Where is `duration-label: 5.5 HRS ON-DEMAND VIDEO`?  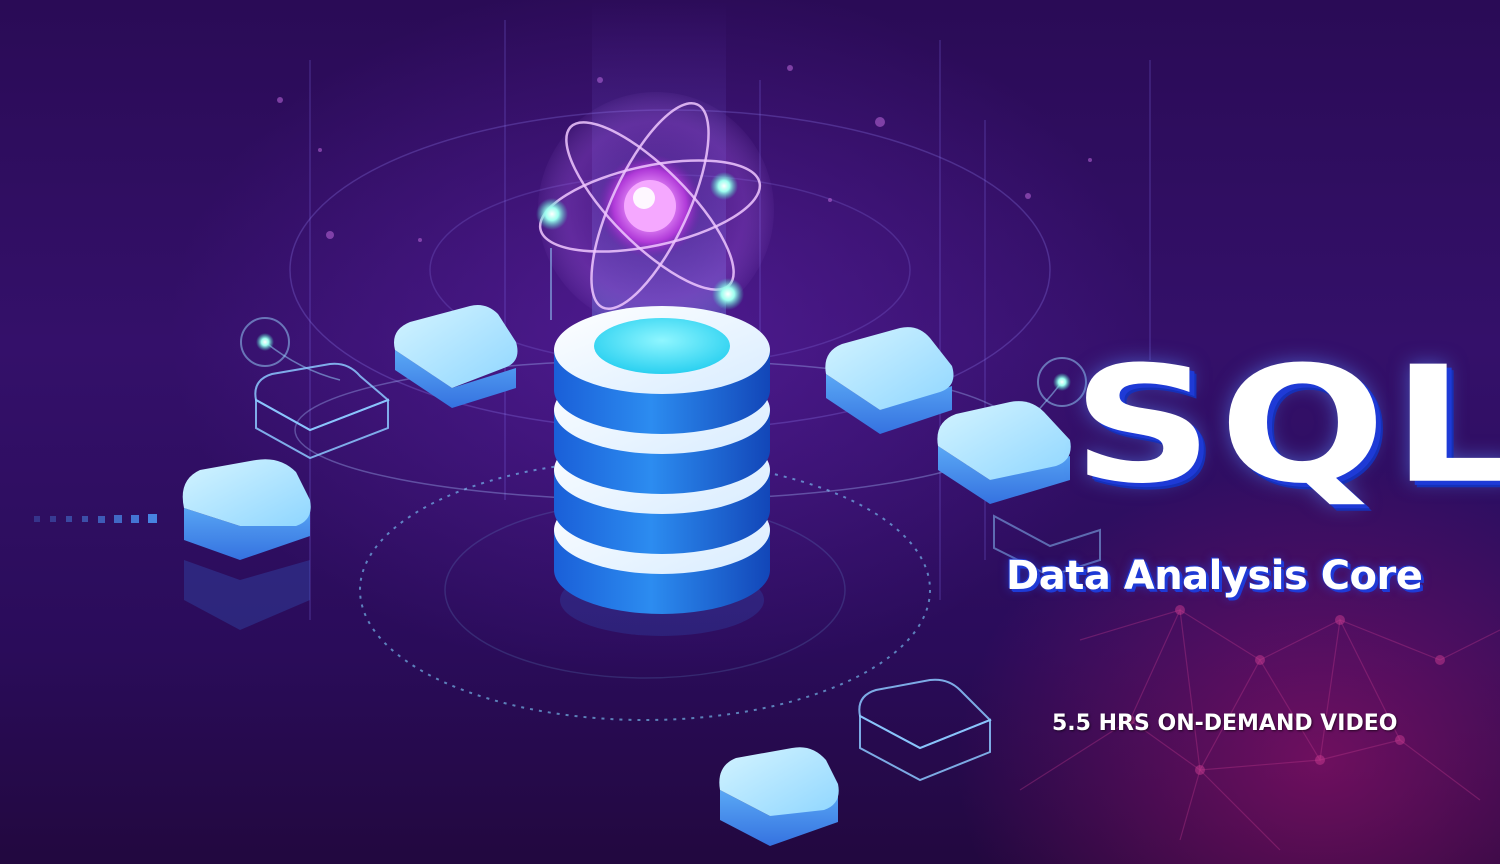
duration-label: 5.5 HRS ON-DEMAND VIDEO is located at coordinates (1225, 723).